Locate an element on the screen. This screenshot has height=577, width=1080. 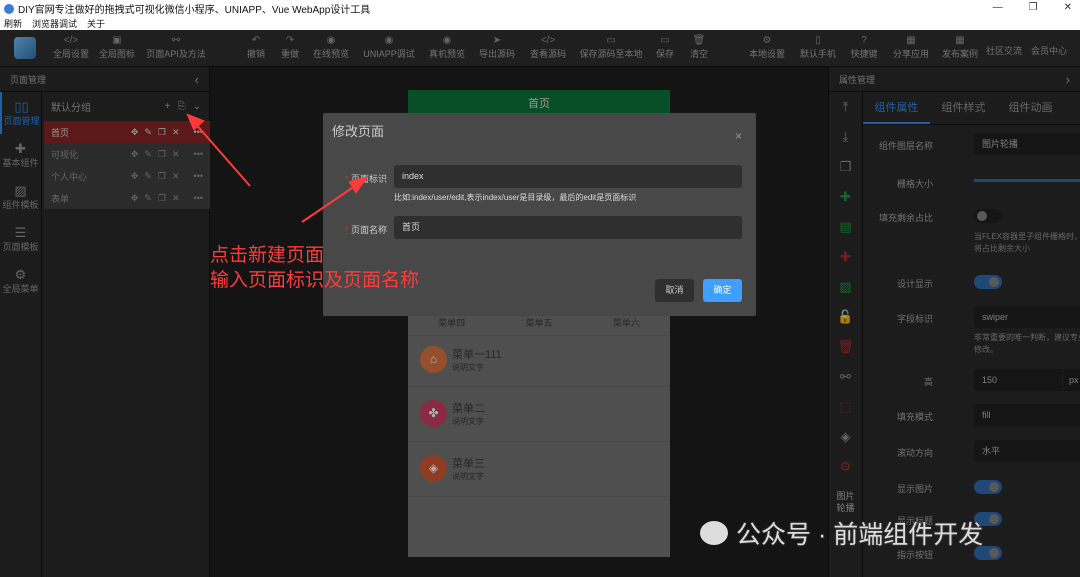
annotation-line: 点击新建页面 is located at coordinates (267, 255).